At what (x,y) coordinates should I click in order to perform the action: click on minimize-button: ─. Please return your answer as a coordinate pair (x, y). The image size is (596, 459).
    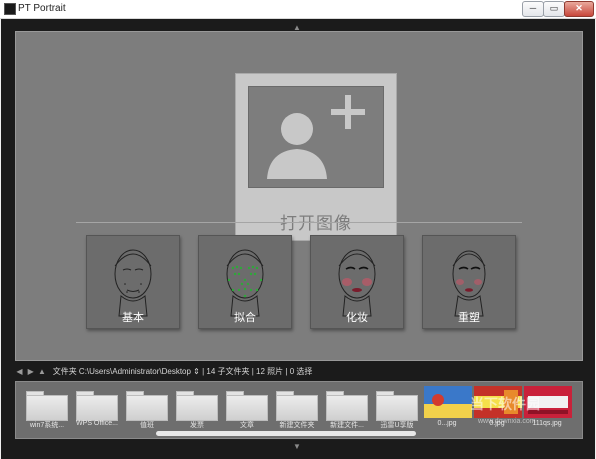
    Looking at the image, I should click on (533, 9).